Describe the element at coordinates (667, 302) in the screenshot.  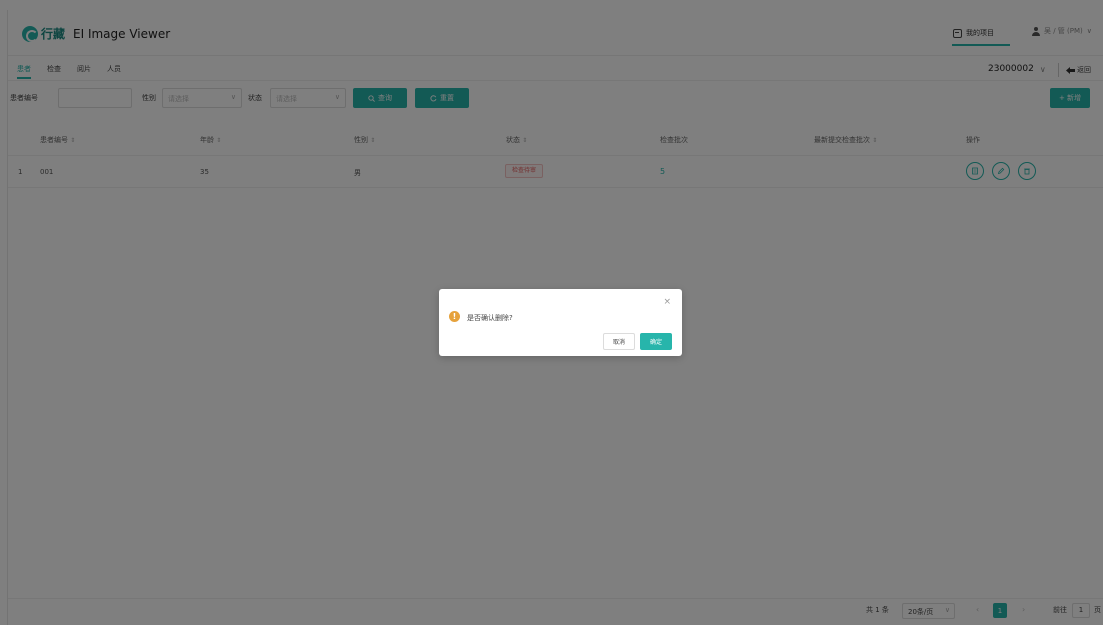
I see `close-icon: ×` at that location.